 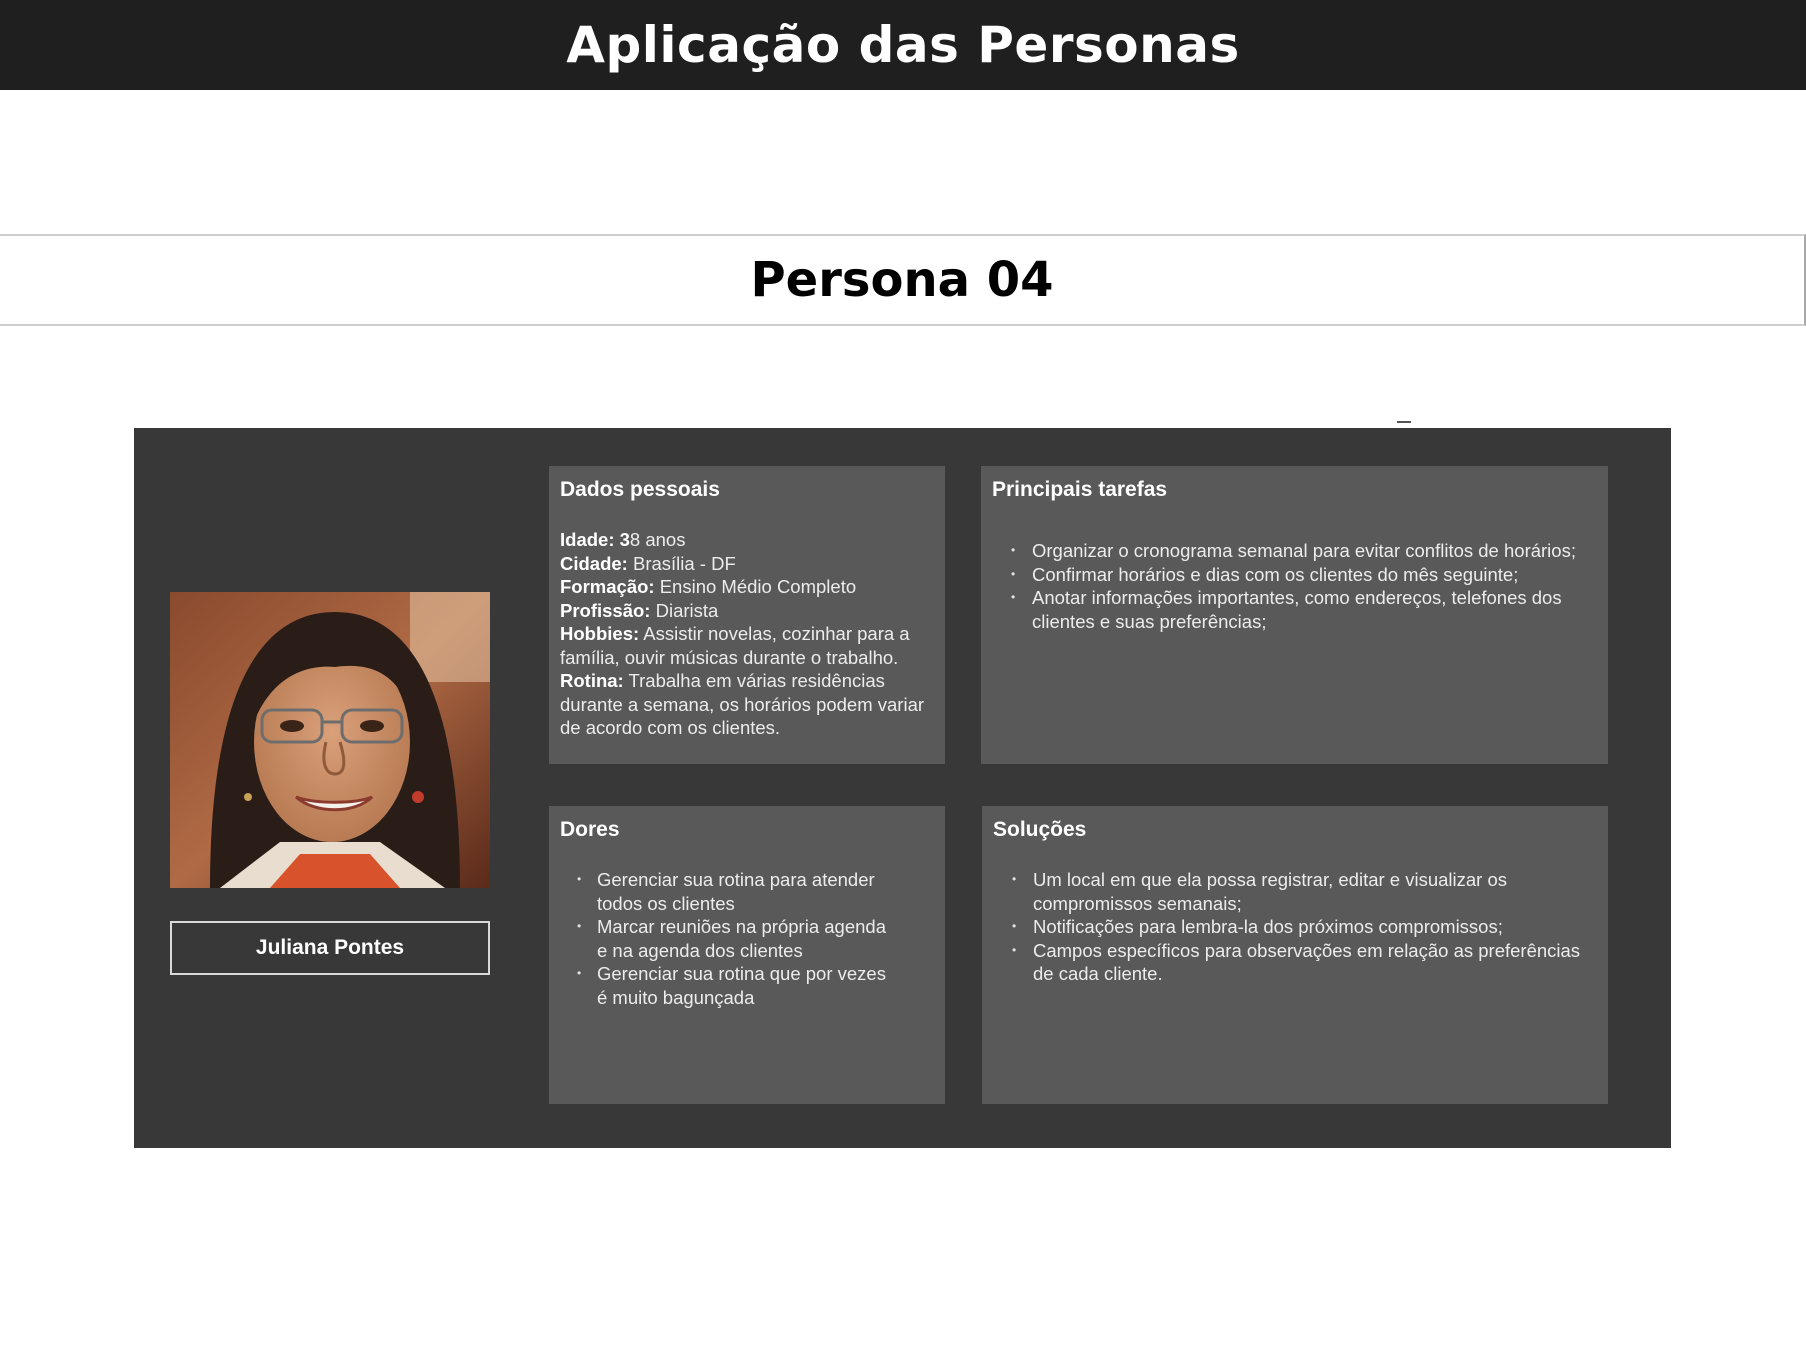 I want to click on page-title: Aplicação das Personas, so click(x=903, y=45).